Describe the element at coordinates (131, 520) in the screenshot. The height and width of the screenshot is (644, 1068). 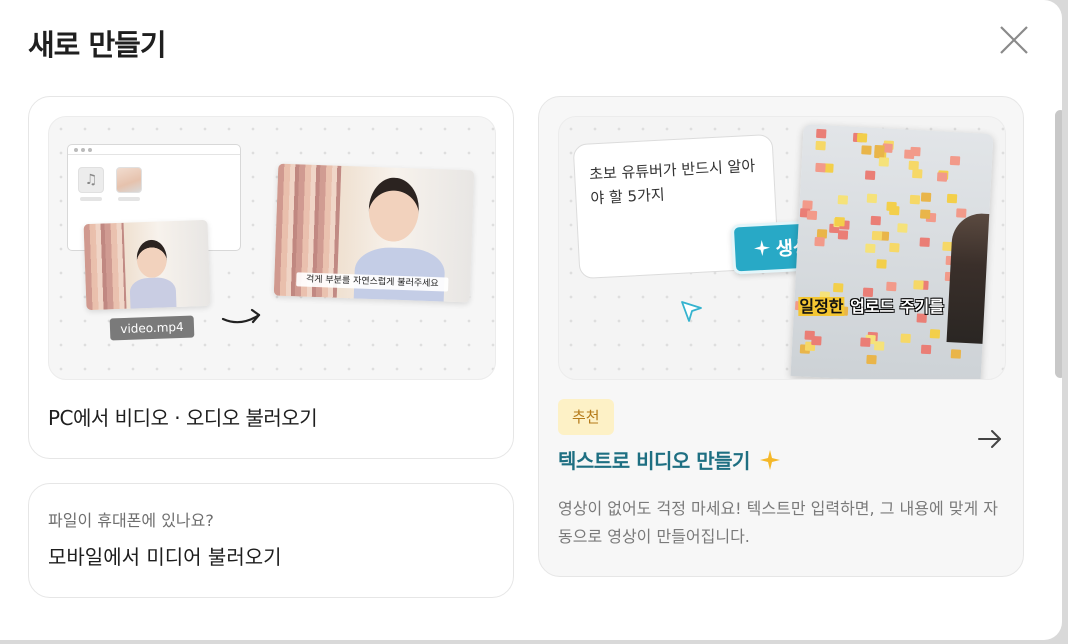
I see `mobile-import-subtitle: 파일이 휴대폰에 있나요?` at that location.